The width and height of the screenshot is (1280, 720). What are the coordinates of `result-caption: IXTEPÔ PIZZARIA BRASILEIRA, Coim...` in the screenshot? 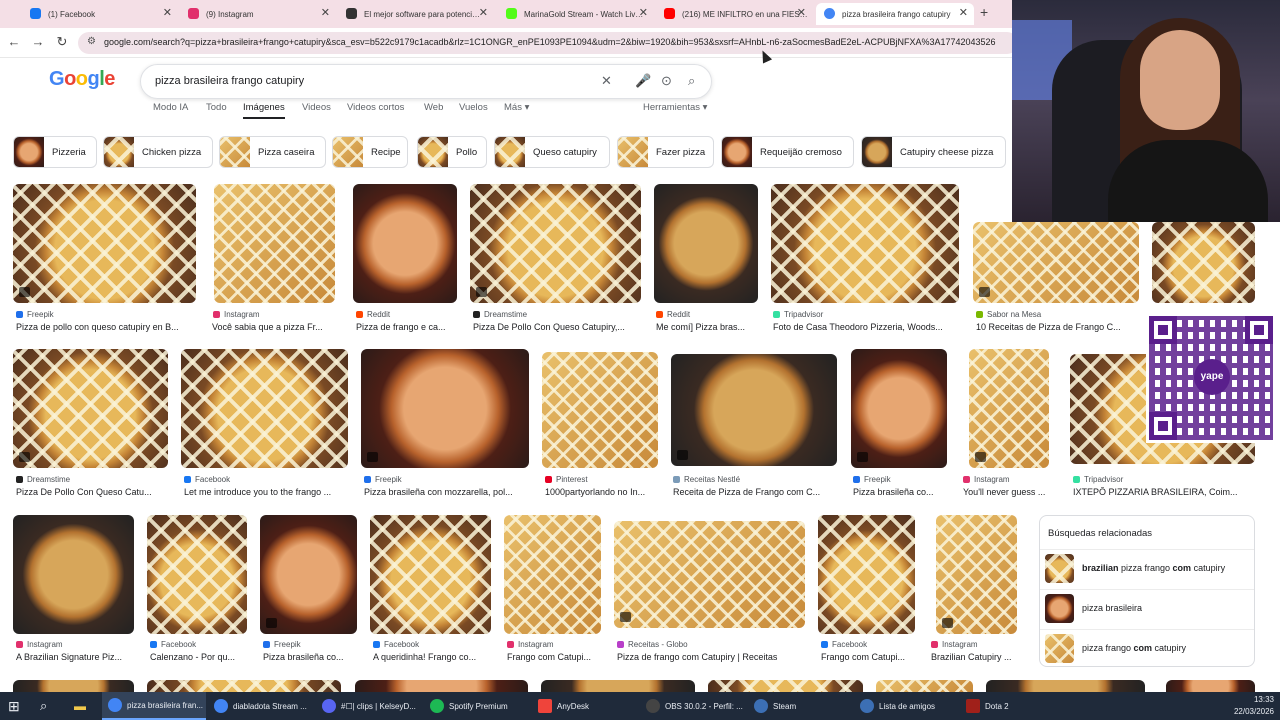 It's located at (1163, 492).